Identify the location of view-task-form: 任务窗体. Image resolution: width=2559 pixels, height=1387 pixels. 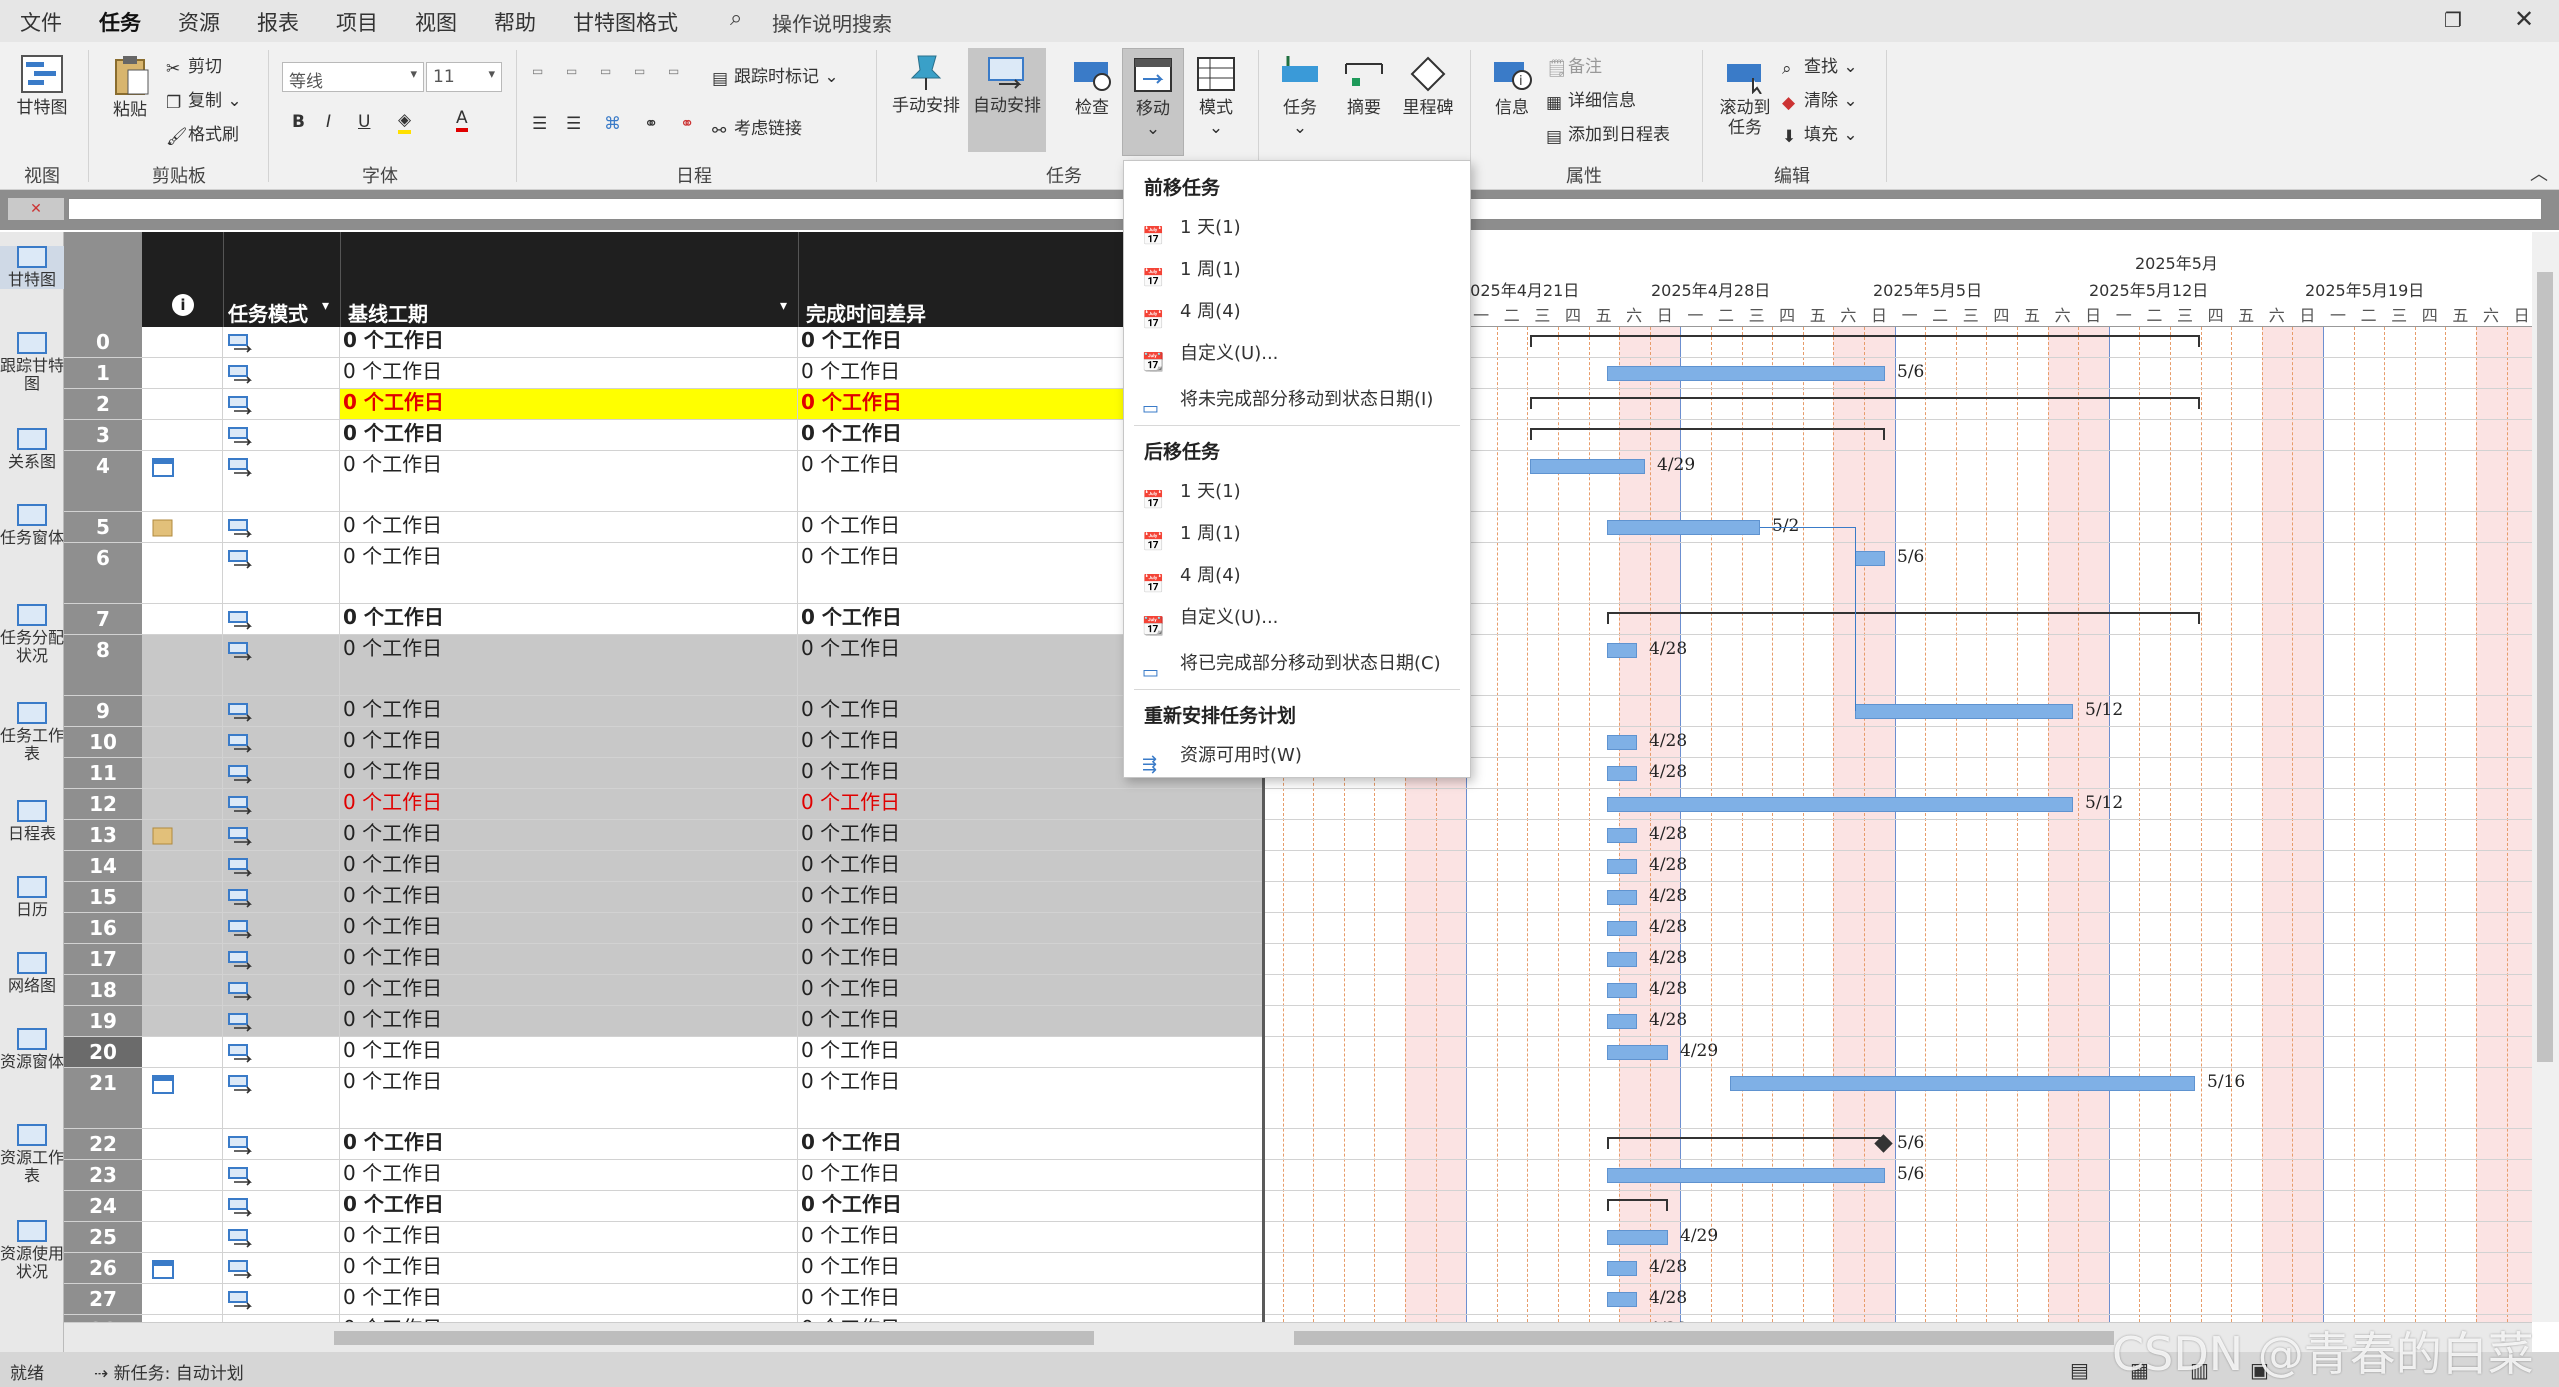
(32, 525).